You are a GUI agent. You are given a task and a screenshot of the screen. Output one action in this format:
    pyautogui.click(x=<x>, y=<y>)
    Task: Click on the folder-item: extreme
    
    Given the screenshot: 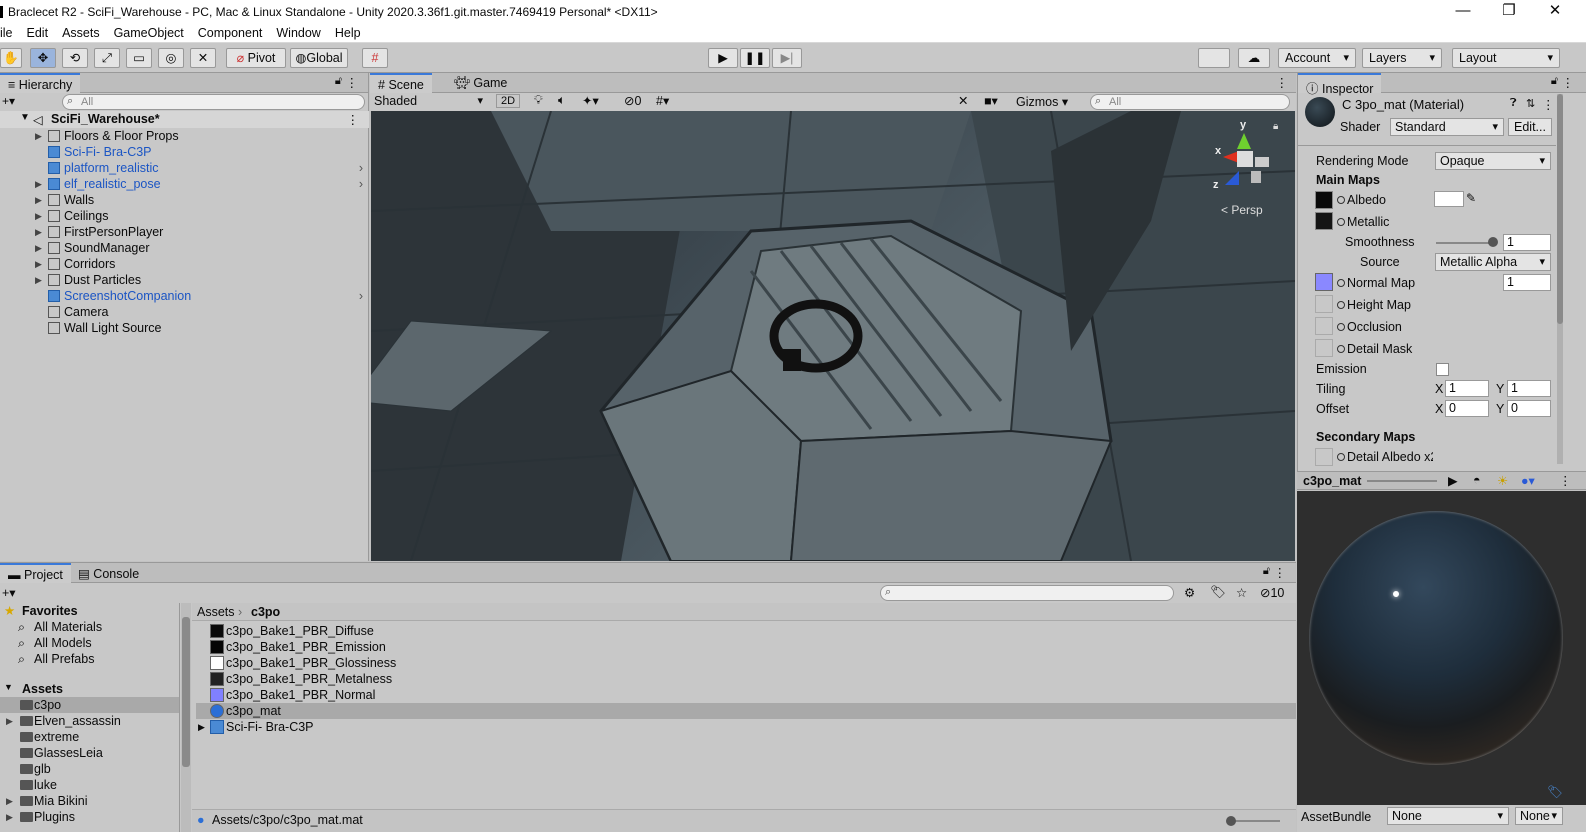 What is the action you would take?
    pyautogui.click(x=89, y=737)
    